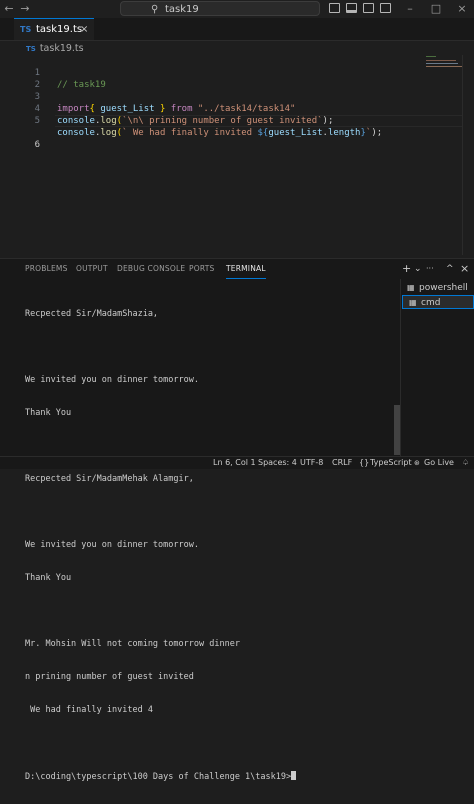 This screenshot has height=804, width=474. I want to click on breadcrumb: TS task19.ts, so click(55, 48).